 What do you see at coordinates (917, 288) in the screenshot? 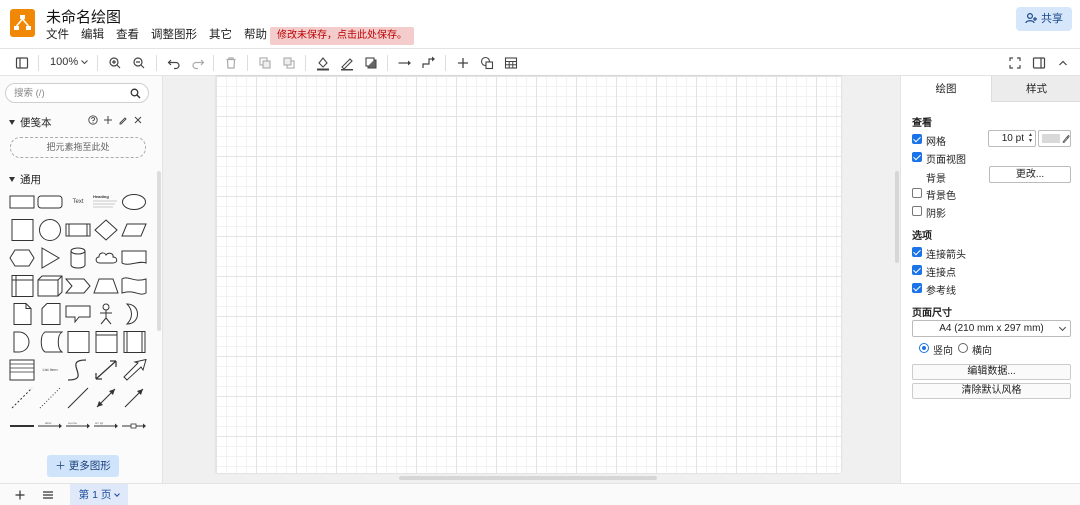
I see `guides-checkbox` at bounding box center [917, 288].